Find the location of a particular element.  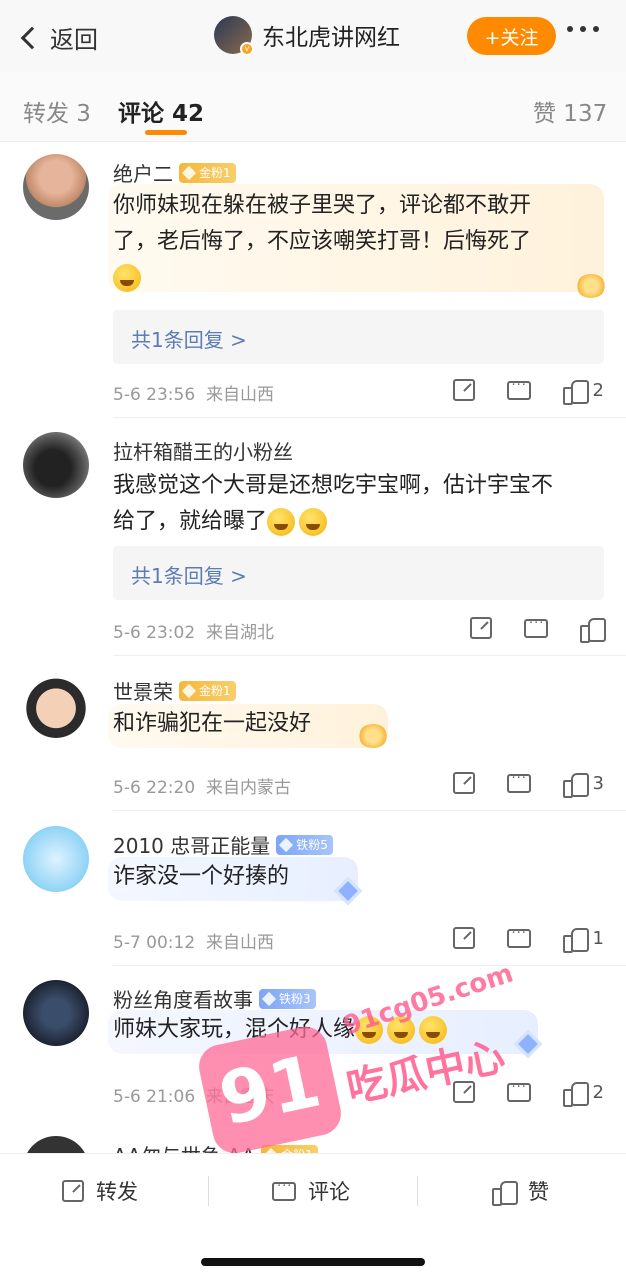

comment-meta: 5-6 23:02 来自湖北 is located at coordinates (193, 630).